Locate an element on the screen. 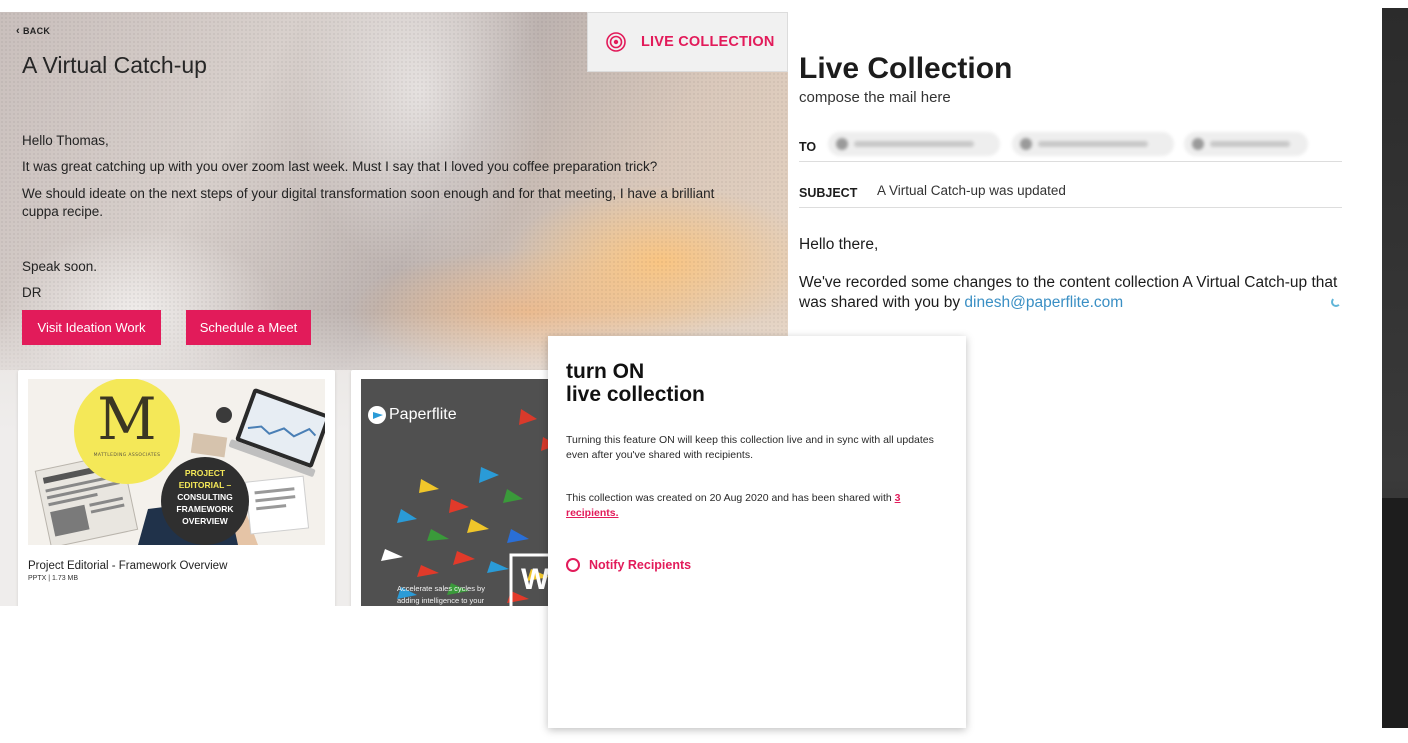 Image resolution: width=1408 pixels, height=743 pixels. compose-title: Live Collection is located at coordinates (906, 68).